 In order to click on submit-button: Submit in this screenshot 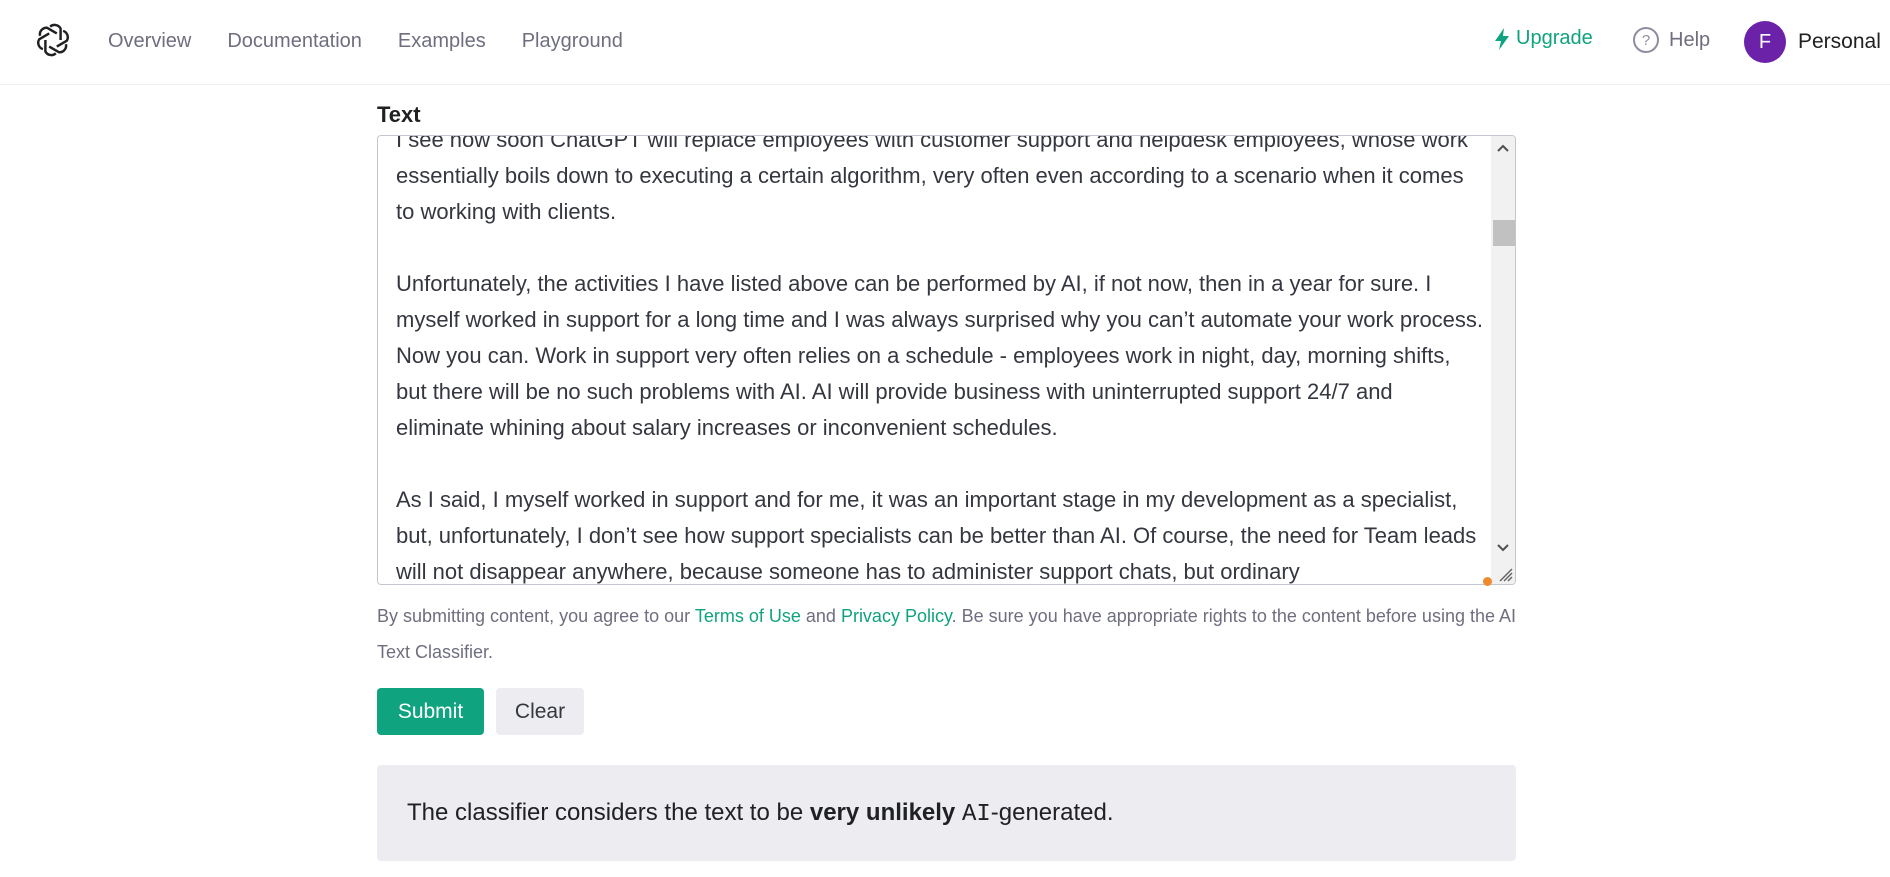, I will do `click(430, 711)`.